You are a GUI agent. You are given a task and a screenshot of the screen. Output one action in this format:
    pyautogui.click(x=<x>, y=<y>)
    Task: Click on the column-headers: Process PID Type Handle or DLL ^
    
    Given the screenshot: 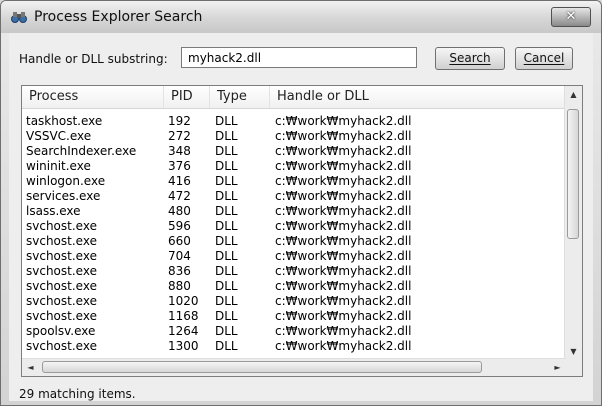 What is the action you would take?
    pyautogui.click(x=294, y=97)
    